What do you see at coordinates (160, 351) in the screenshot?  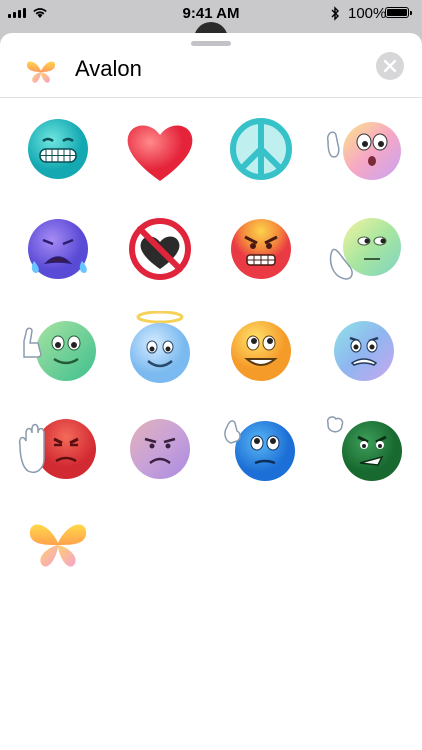 I see `angel-blue-face-sticker` at bounding box center [160, 351].